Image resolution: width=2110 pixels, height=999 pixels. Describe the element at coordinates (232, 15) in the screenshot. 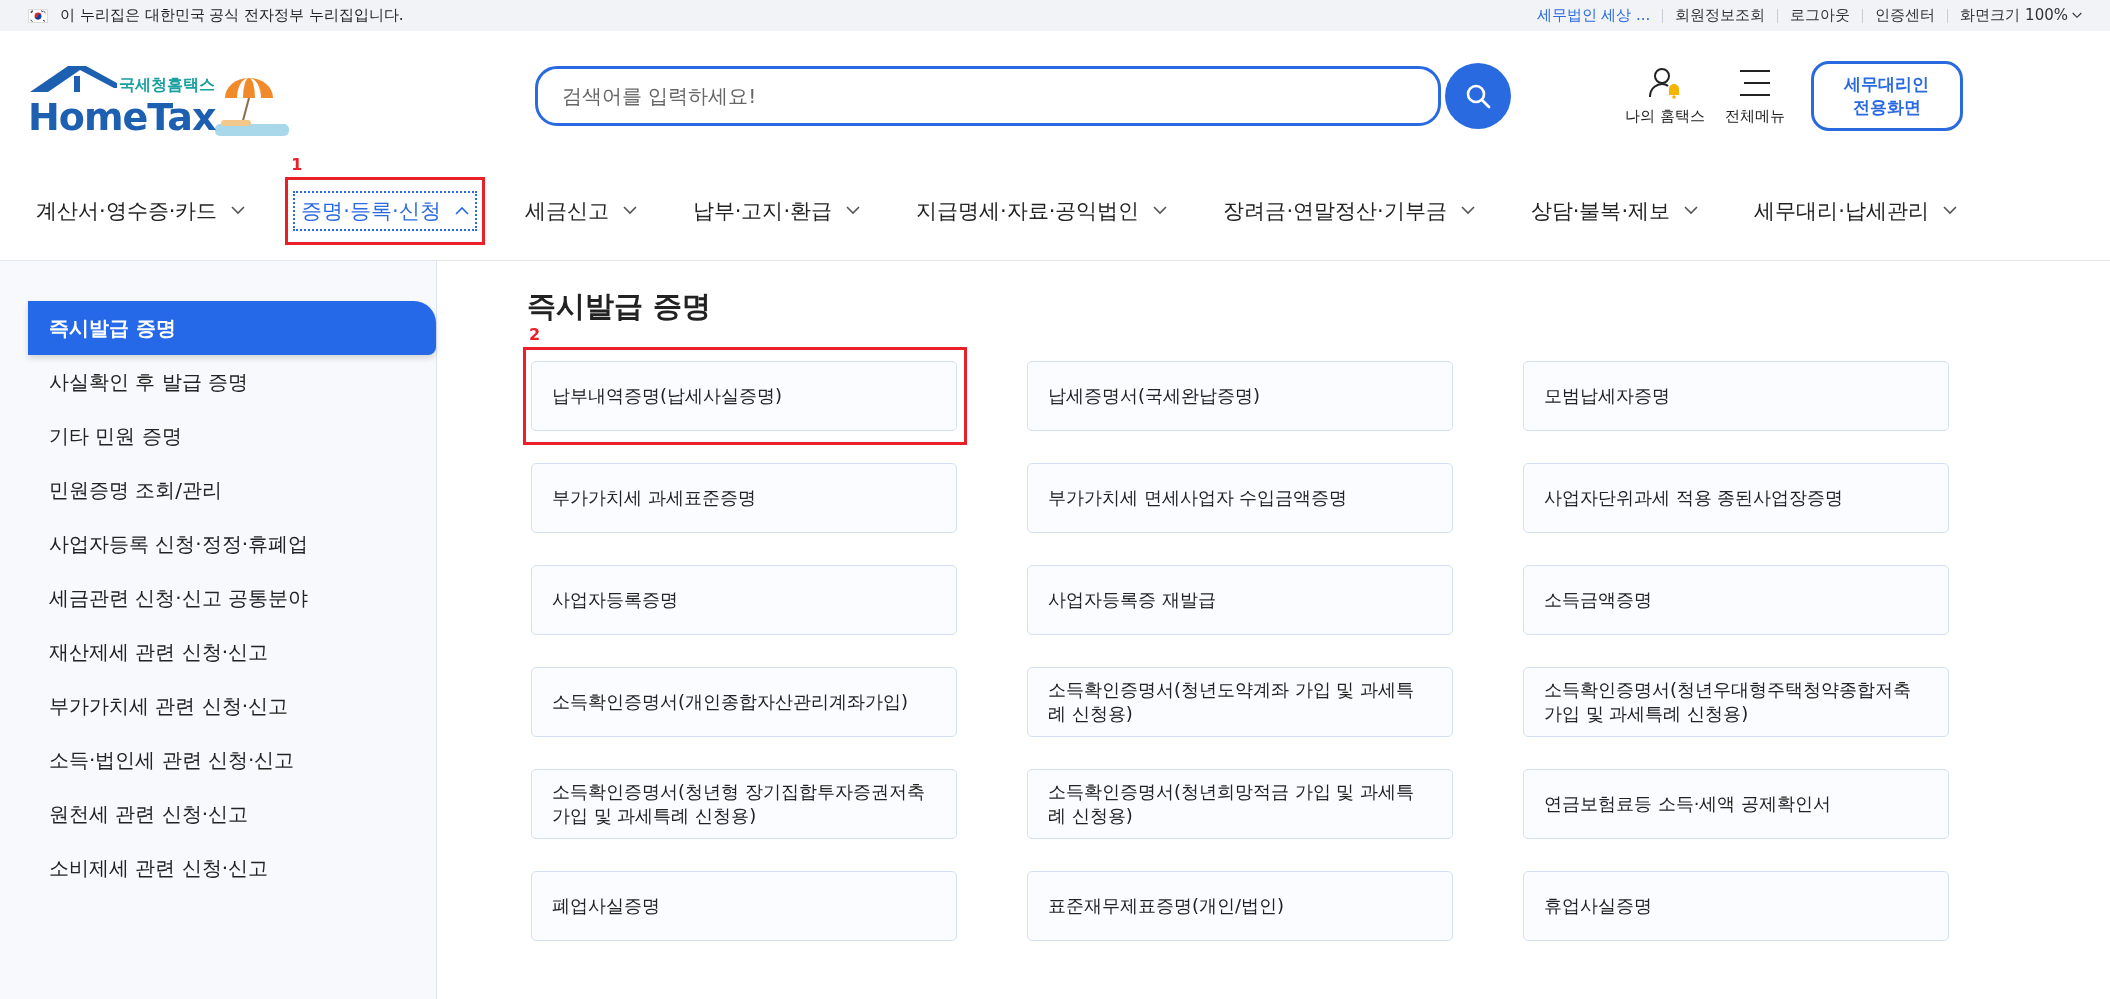

I see `notice-text: 이 누리집은 대한민국 공식 전자정부 누리집입니다.` at that location.